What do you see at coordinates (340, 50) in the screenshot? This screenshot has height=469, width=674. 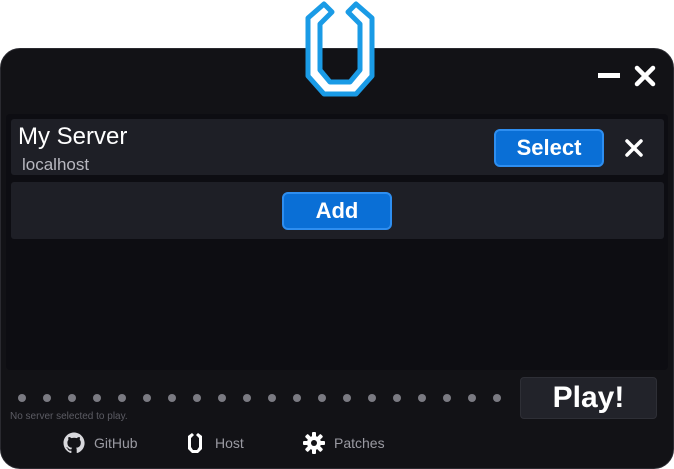 I see `launcher-logo` at bounding box center [340, 50].